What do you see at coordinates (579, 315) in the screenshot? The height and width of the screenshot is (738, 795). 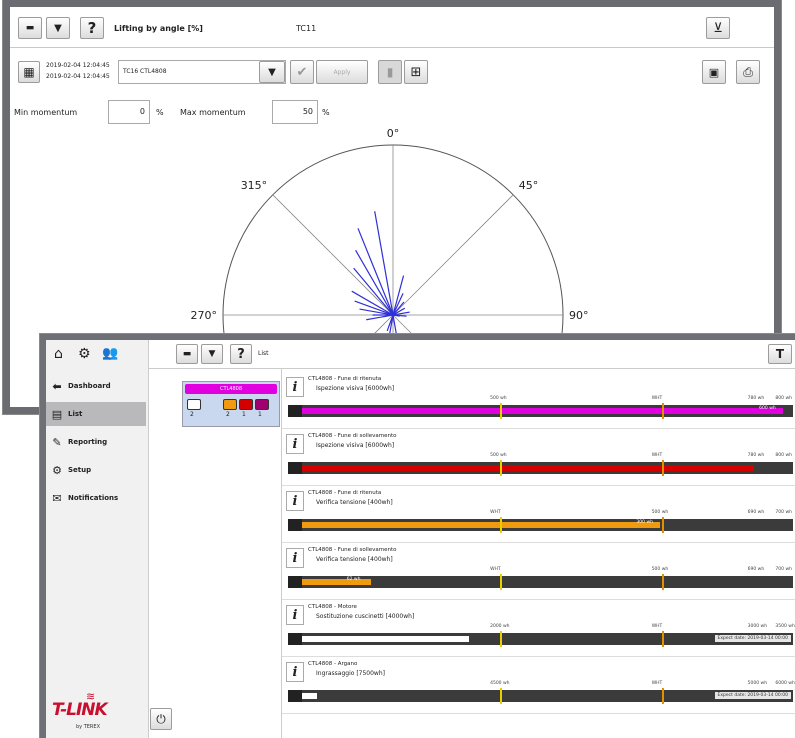 I see `angle-label: 90°` at bounding box center [579, 315].